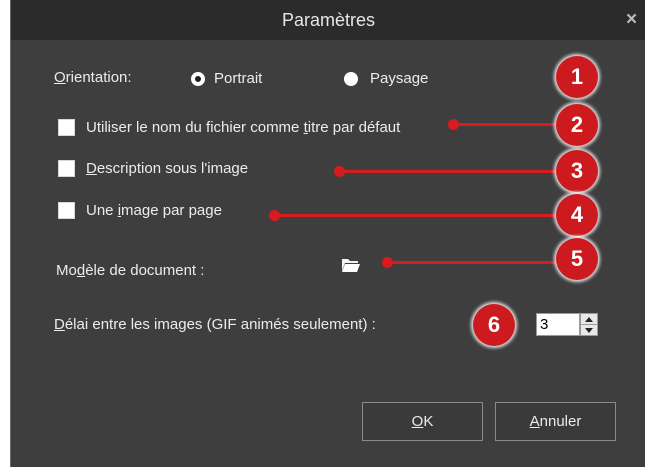 The width and height of the screenshot is (645, 467). Describe the element at coordinates (555, 421) in the screenshot. I see `cancel-button: Annuler` at that location.